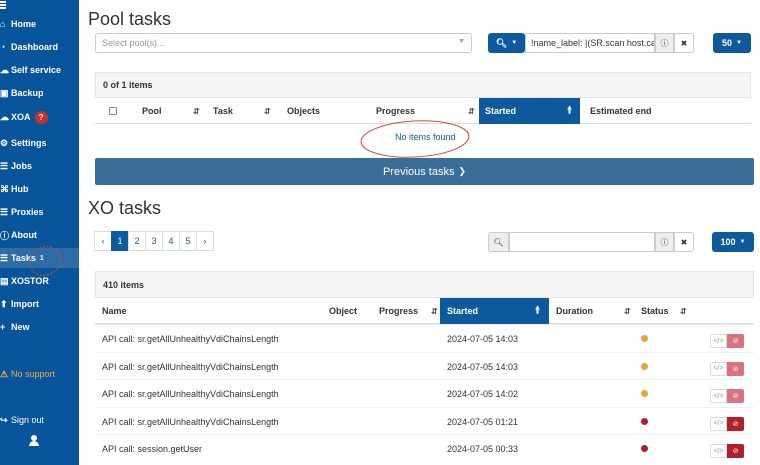 The image size is (760, 465). Describe the element at coordinates (424, 171) in the screenshot. I see `previous-tasks-button: Previous tasks ❯` at that location.